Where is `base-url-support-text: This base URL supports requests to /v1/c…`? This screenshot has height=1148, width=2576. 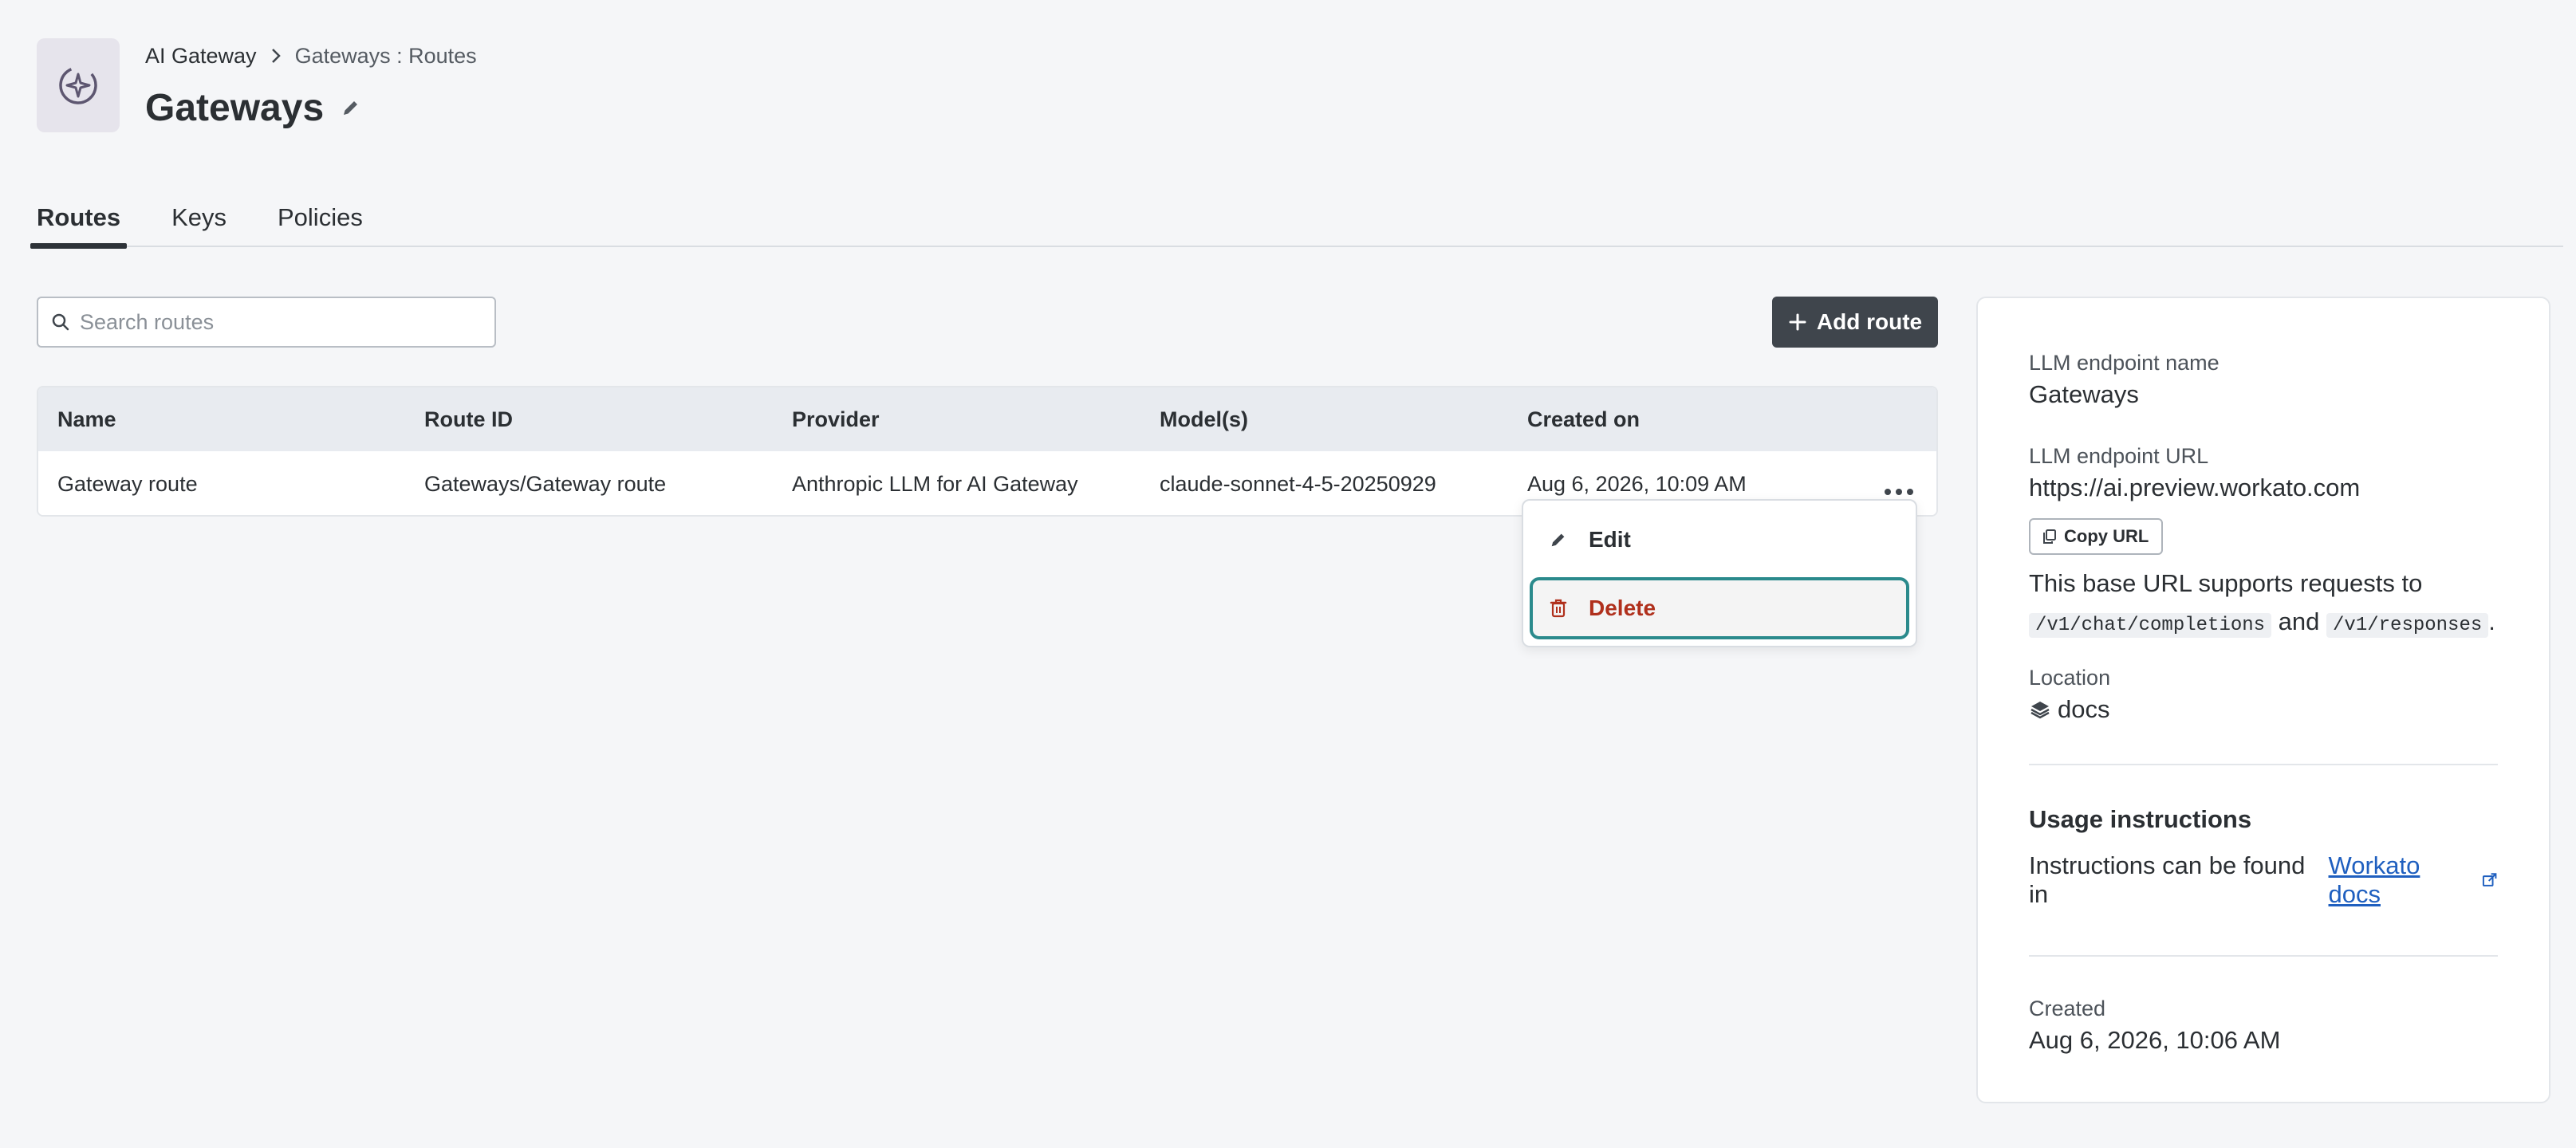 base-url-support-text: This base URL supports requests to /v1/c… is located at coordinates (2263, 604).